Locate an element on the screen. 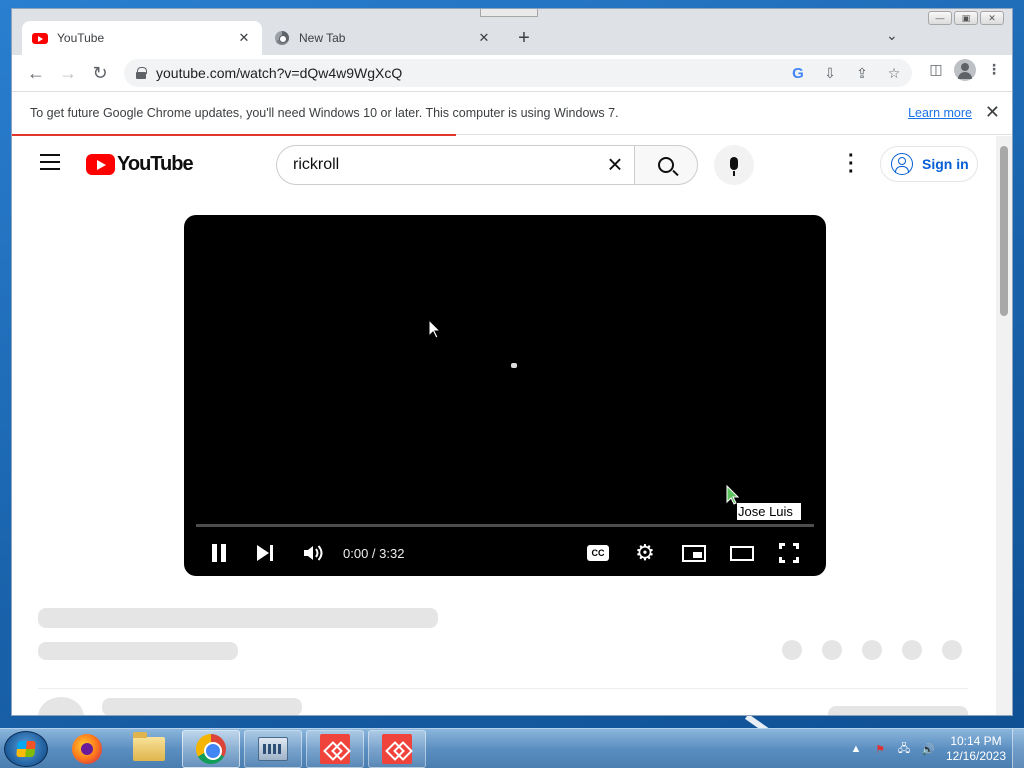 Image resolution: width=1024 pixels, height=768 pixels. divider is located at coordinates (503, 688).